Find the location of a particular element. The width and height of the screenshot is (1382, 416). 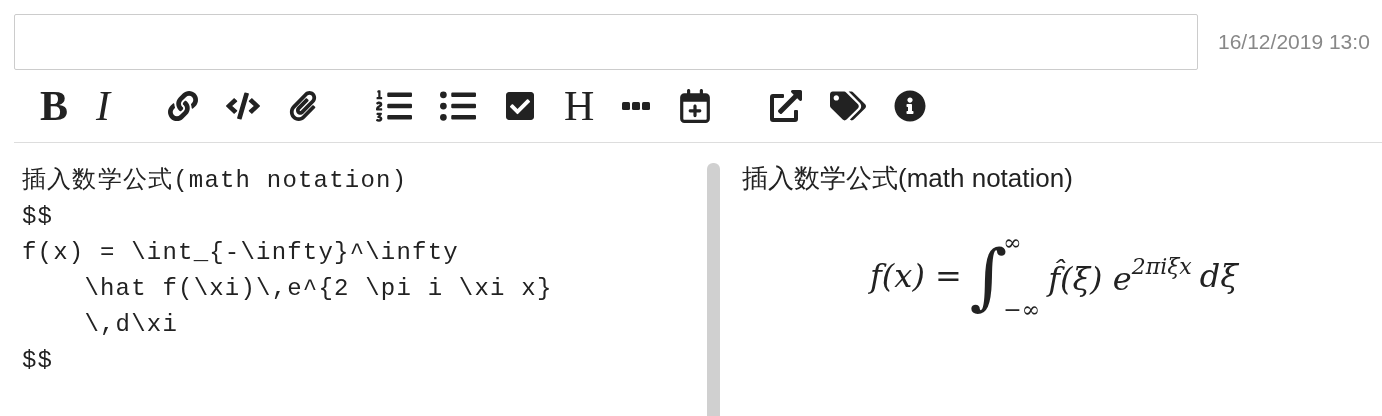

link-icon is located at coordinates (183, 106).